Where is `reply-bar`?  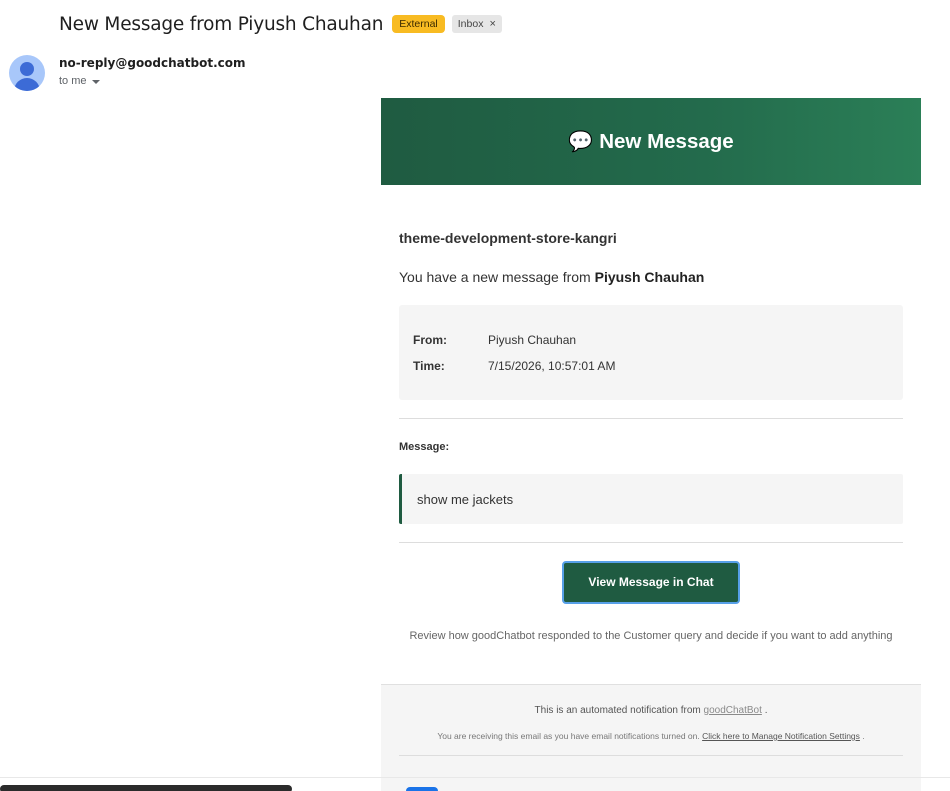 reply-bar is located at coordinates (146, 788).